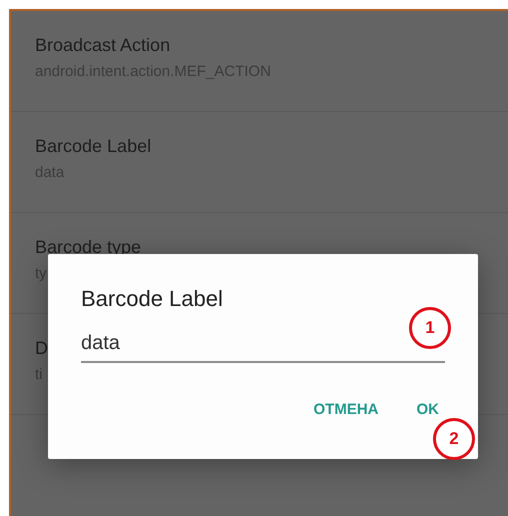  Describe the element at coordinates (41, 348) in the screenshot. I see `setting-title: D` at that location.